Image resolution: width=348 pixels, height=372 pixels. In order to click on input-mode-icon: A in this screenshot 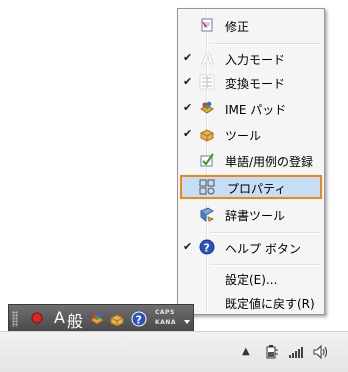, I will do `click(207, 59)`.